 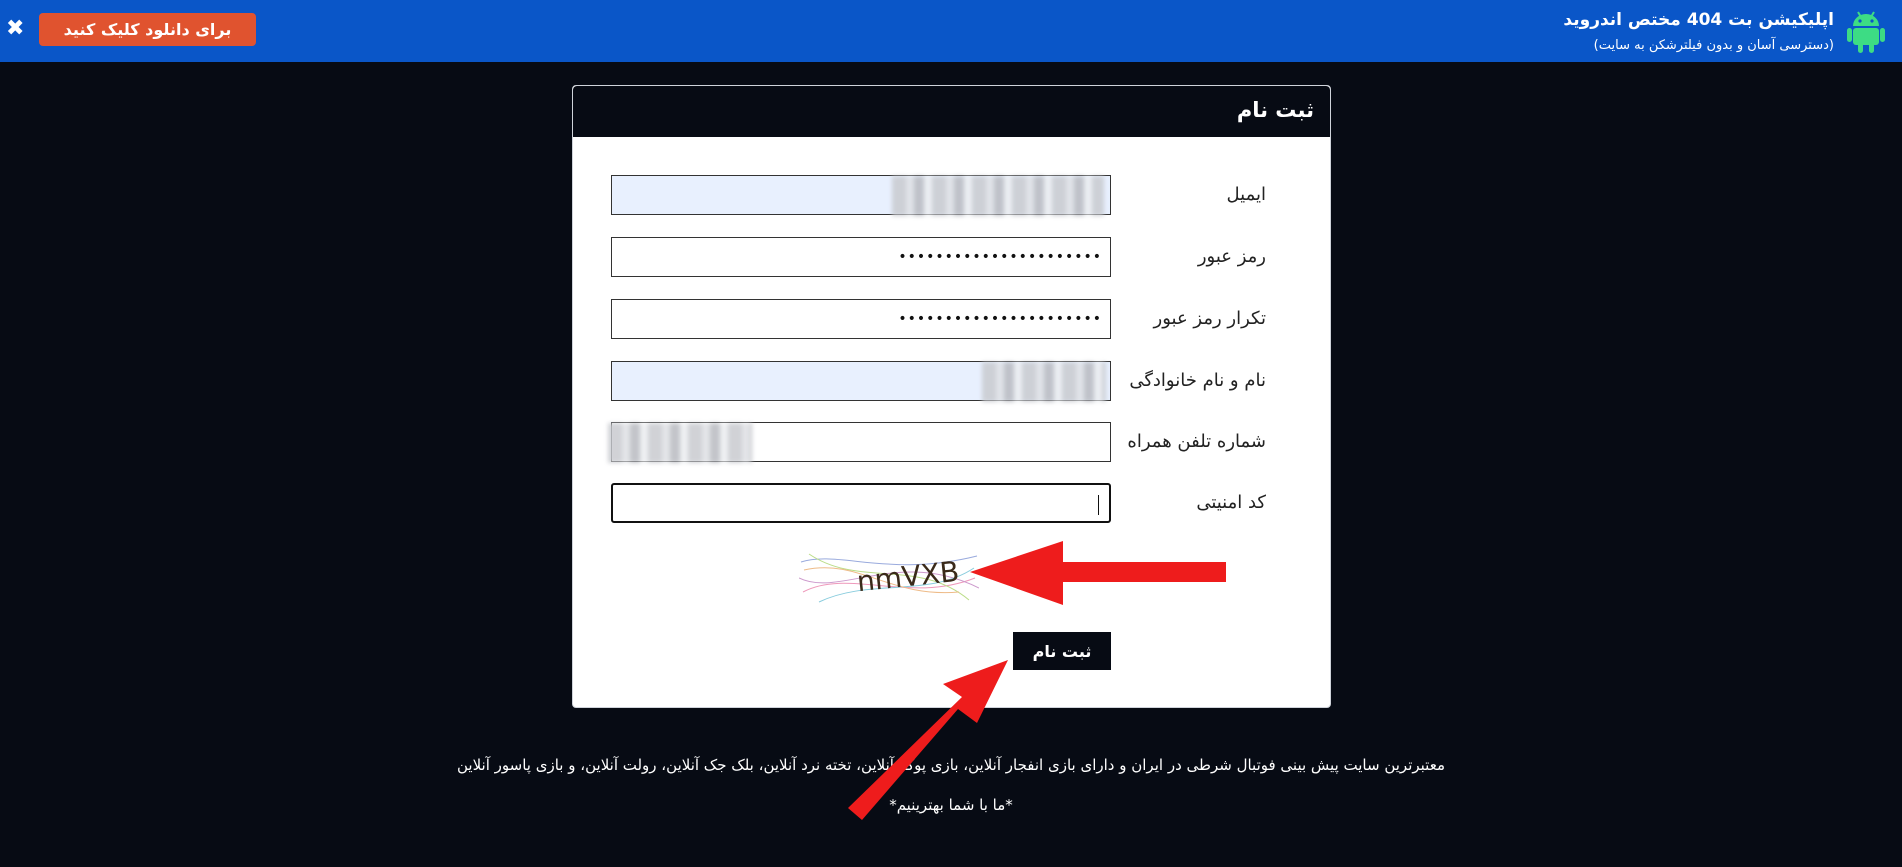 I want to click on mobile-label: شماره تلفن همراه, so click(x=1196, y=441).